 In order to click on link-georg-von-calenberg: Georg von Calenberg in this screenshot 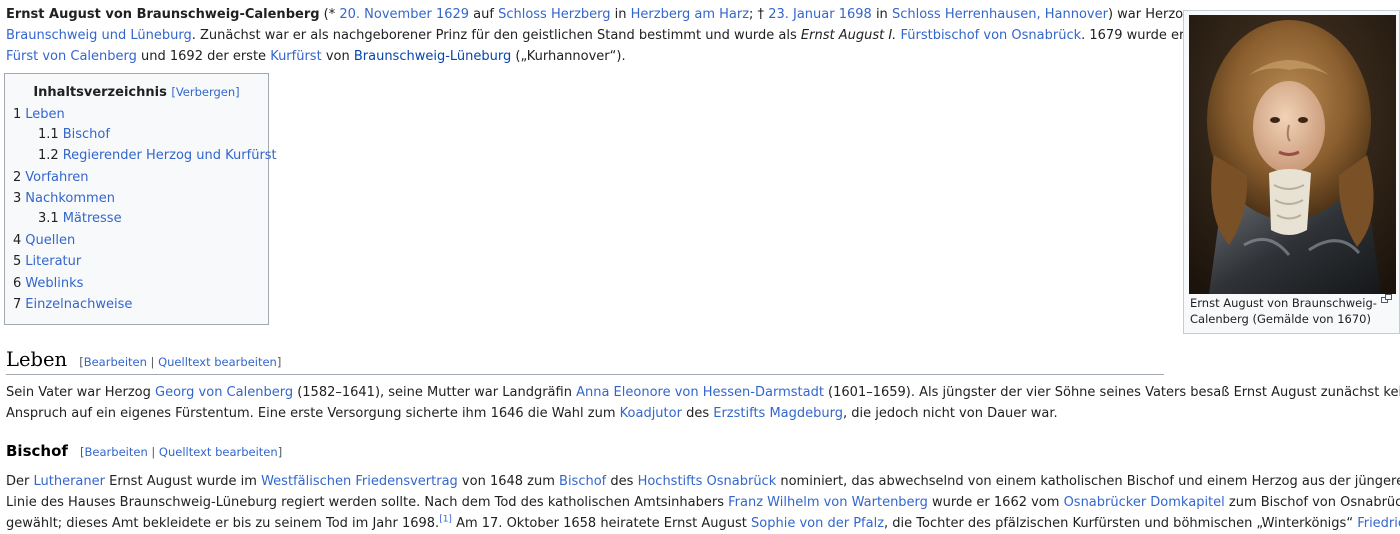, I will do `click(224, 392)`.